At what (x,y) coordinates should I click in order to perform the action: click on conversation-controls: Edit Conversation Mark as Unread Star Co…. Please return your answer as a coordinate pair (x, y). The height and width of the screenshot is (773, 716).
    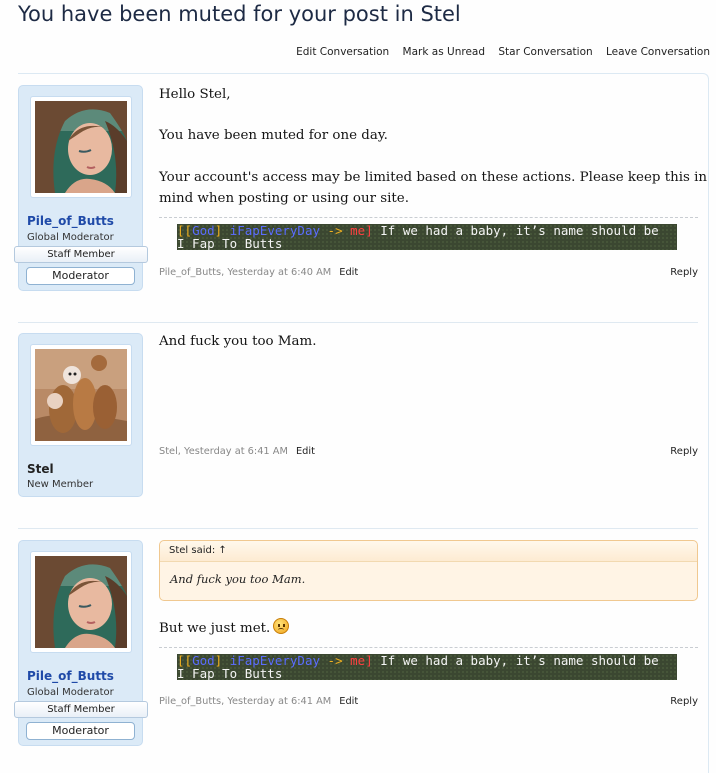
    Looking at the image, I should click on (498, 53).